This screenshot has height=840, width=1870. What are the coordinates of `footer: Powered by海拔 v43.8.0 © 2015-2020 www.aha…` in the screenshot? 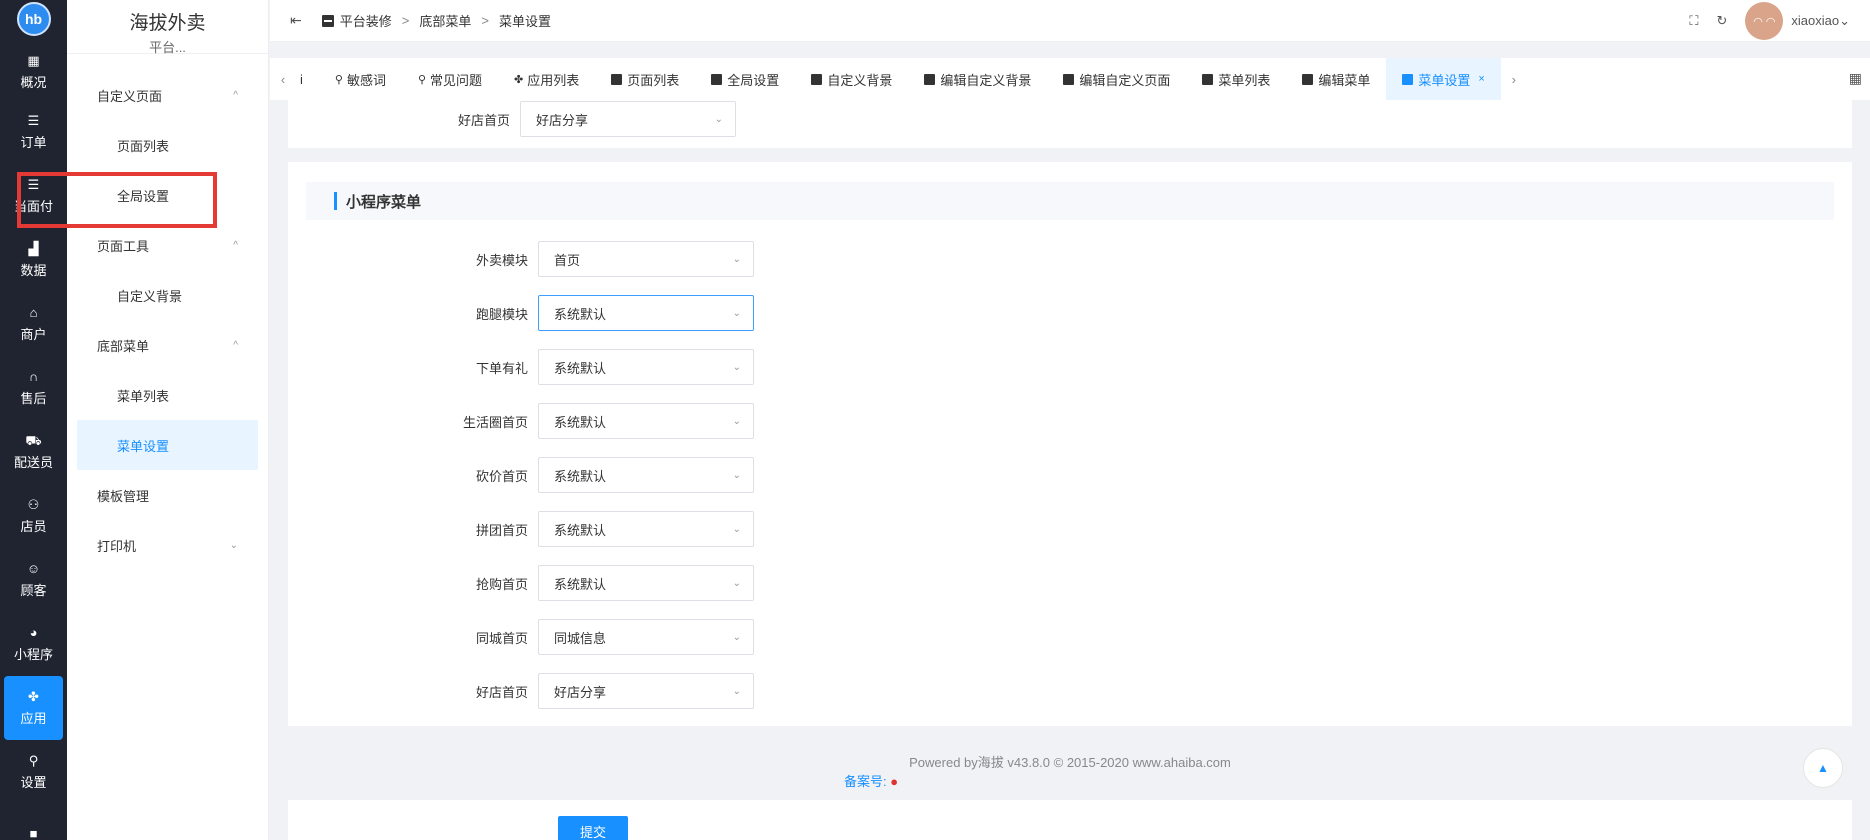 It's located at (1070, 771).